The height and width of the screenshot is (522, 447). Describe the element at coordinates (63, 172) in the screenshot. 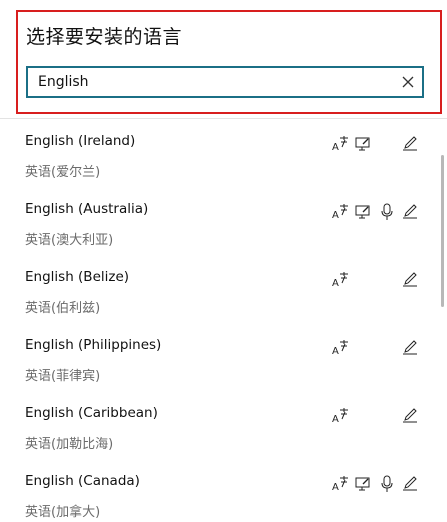

I see `language-native-name: 英语(爱尔兰)` at that location.